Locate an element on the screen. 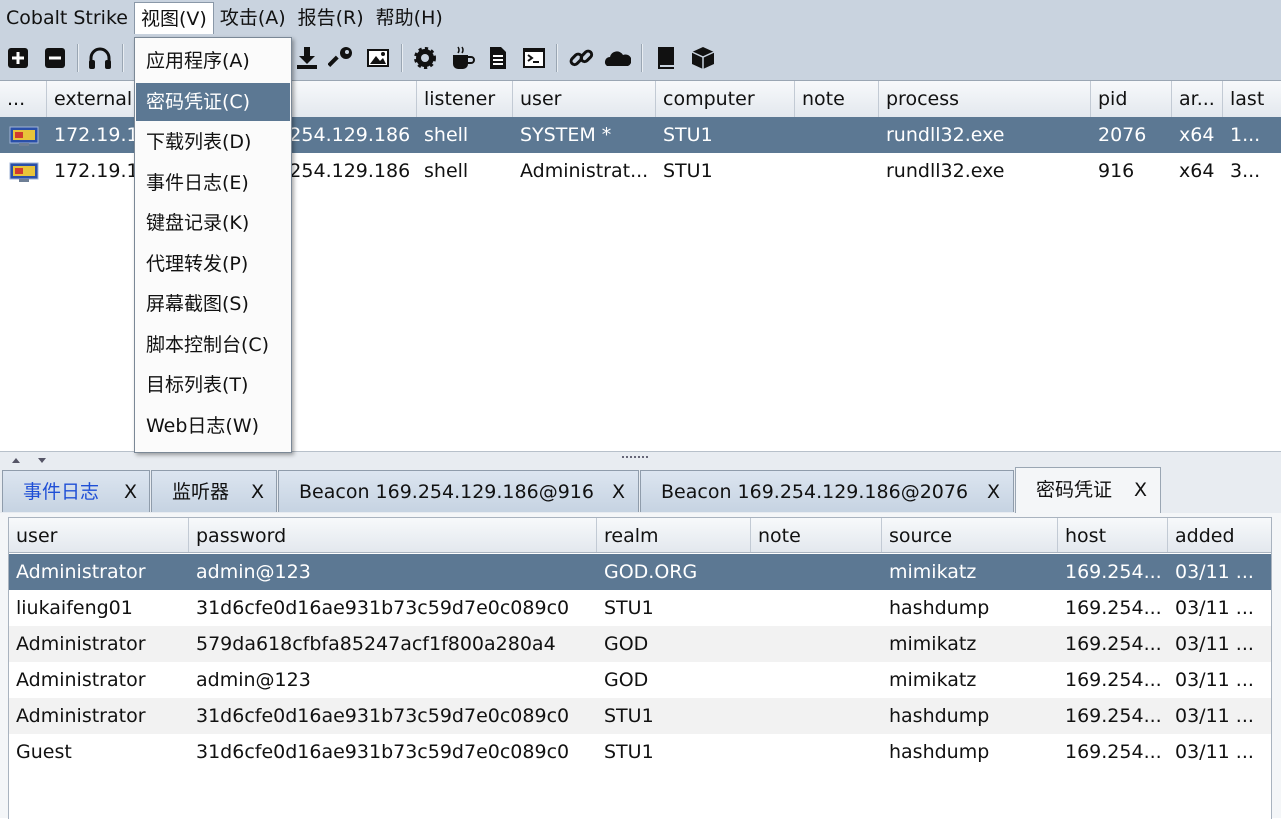 This screenshot has height=819, width=1281. cell-pid: 2076 is located at coordinates (1122, 135).